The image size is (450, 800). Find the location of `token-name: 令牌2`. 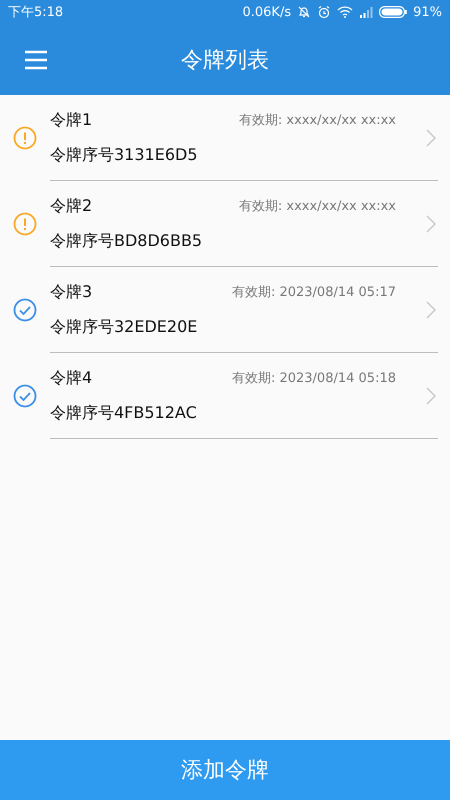

token-name: 令牌2 is located at coordinates (71, 206).